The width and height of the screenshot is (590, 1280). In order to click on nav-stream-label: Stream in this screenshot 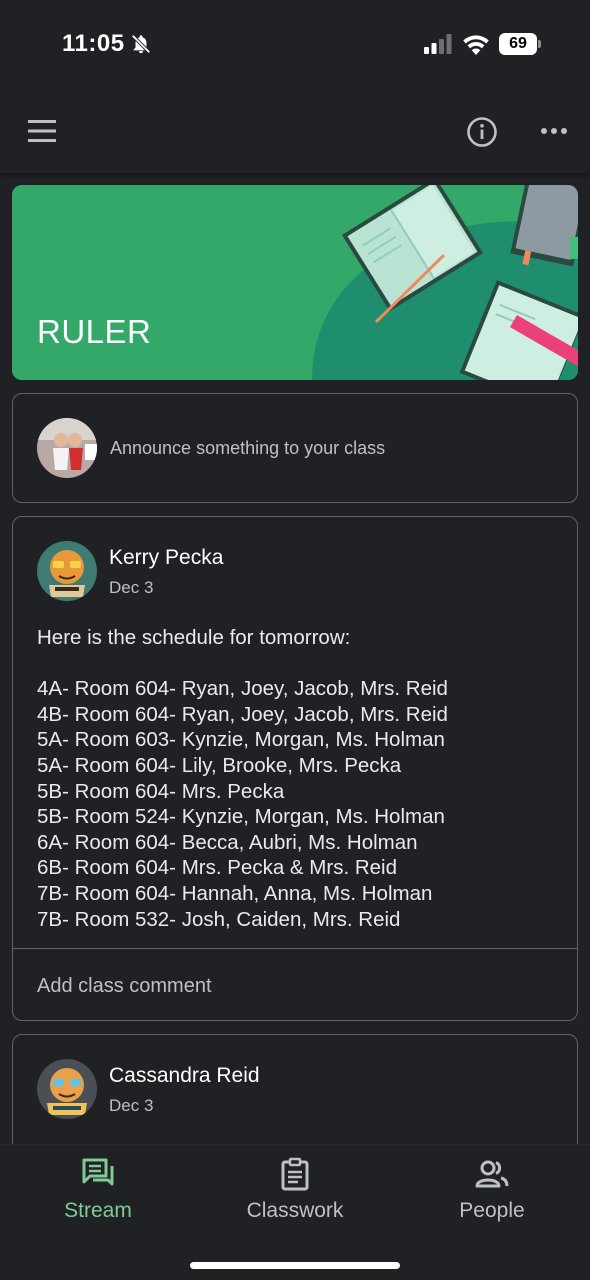, I will do `click(98, 1210)`.